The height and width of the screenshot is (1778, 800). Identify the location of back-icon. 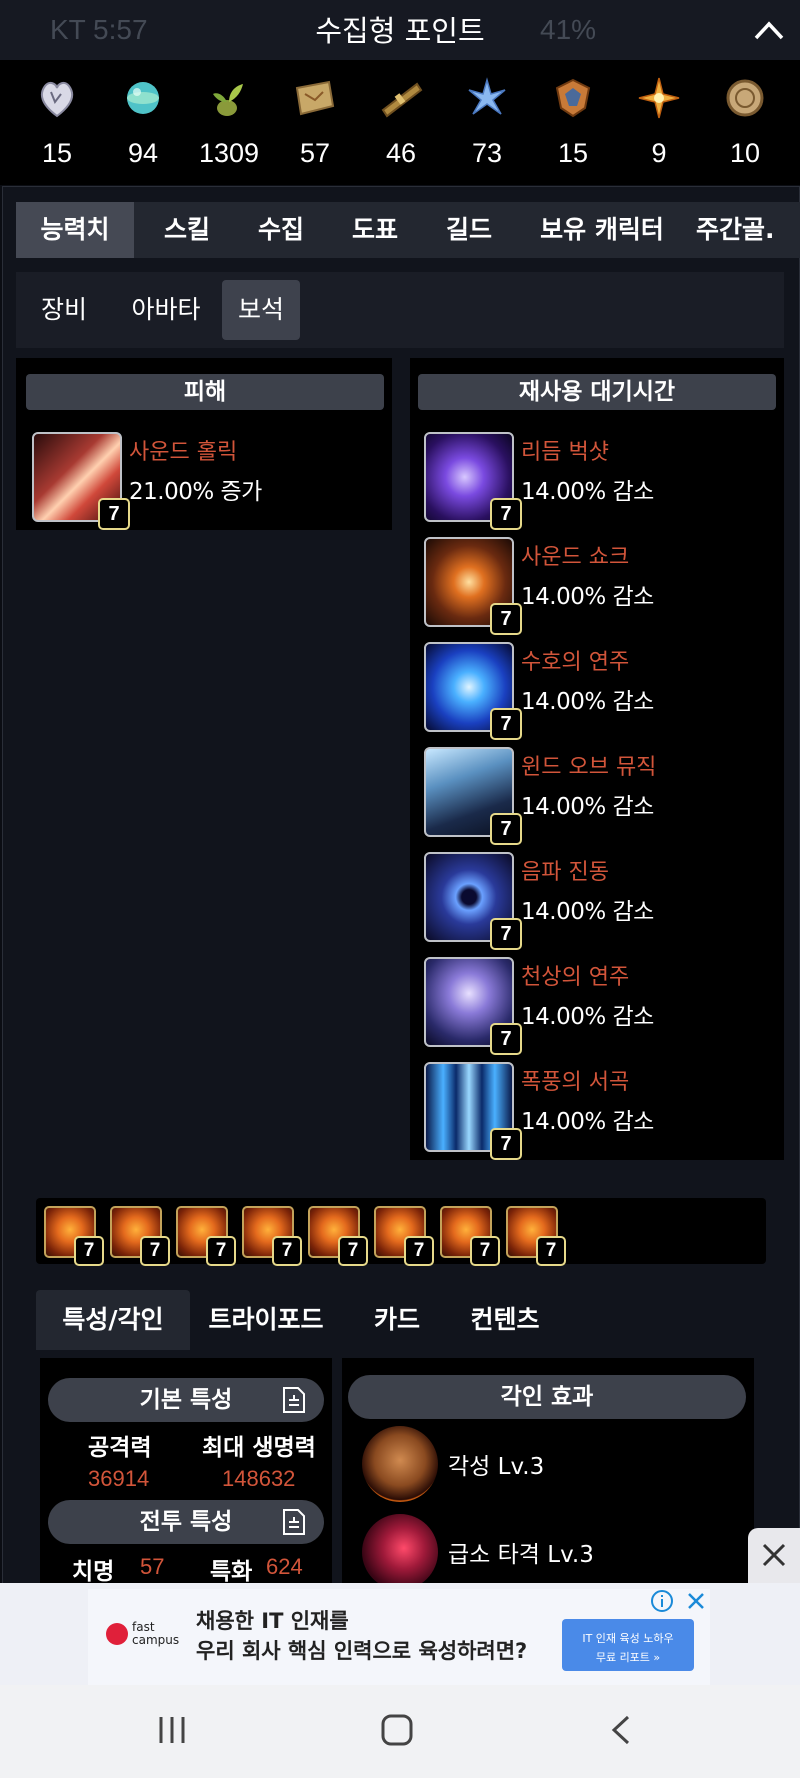
(621, 1730).